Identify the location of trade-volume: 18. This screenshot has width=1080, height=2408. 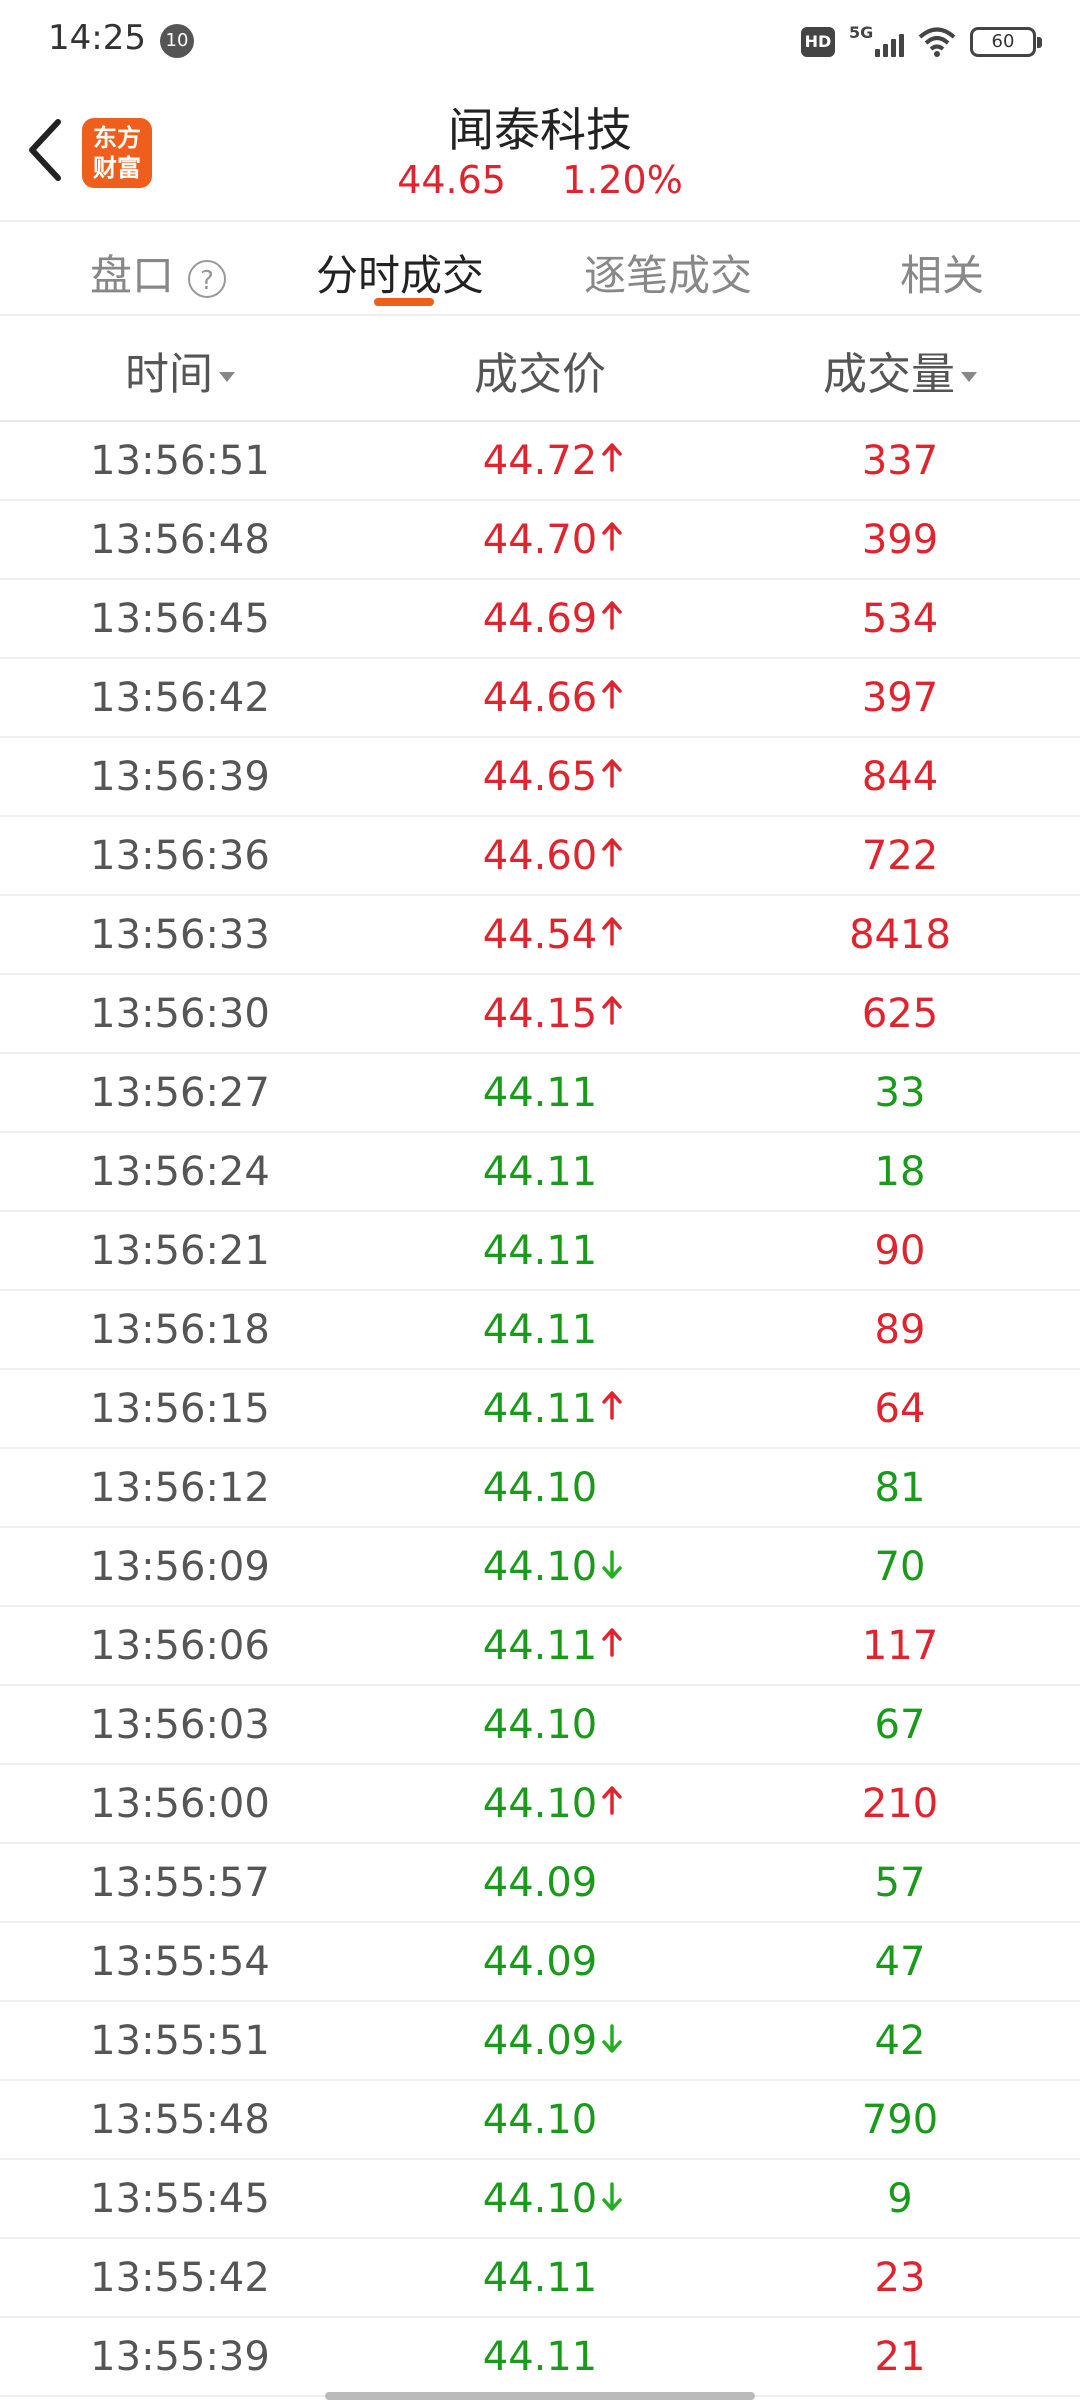
(900, 1172).